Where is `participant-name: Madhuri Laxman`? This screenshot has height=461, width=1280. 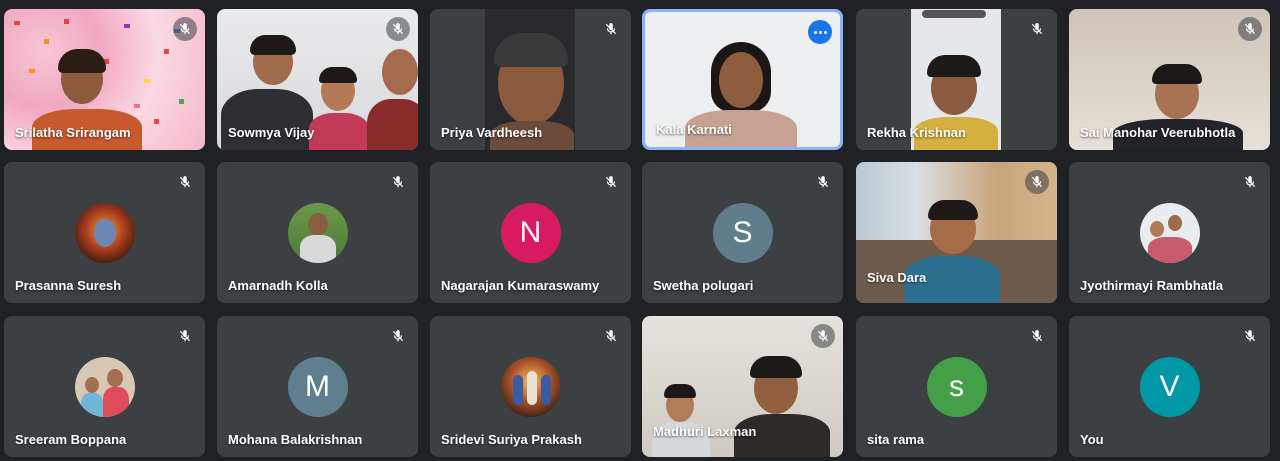
participant-name: Madhuri Laxman is located at coordinates (705, 431).